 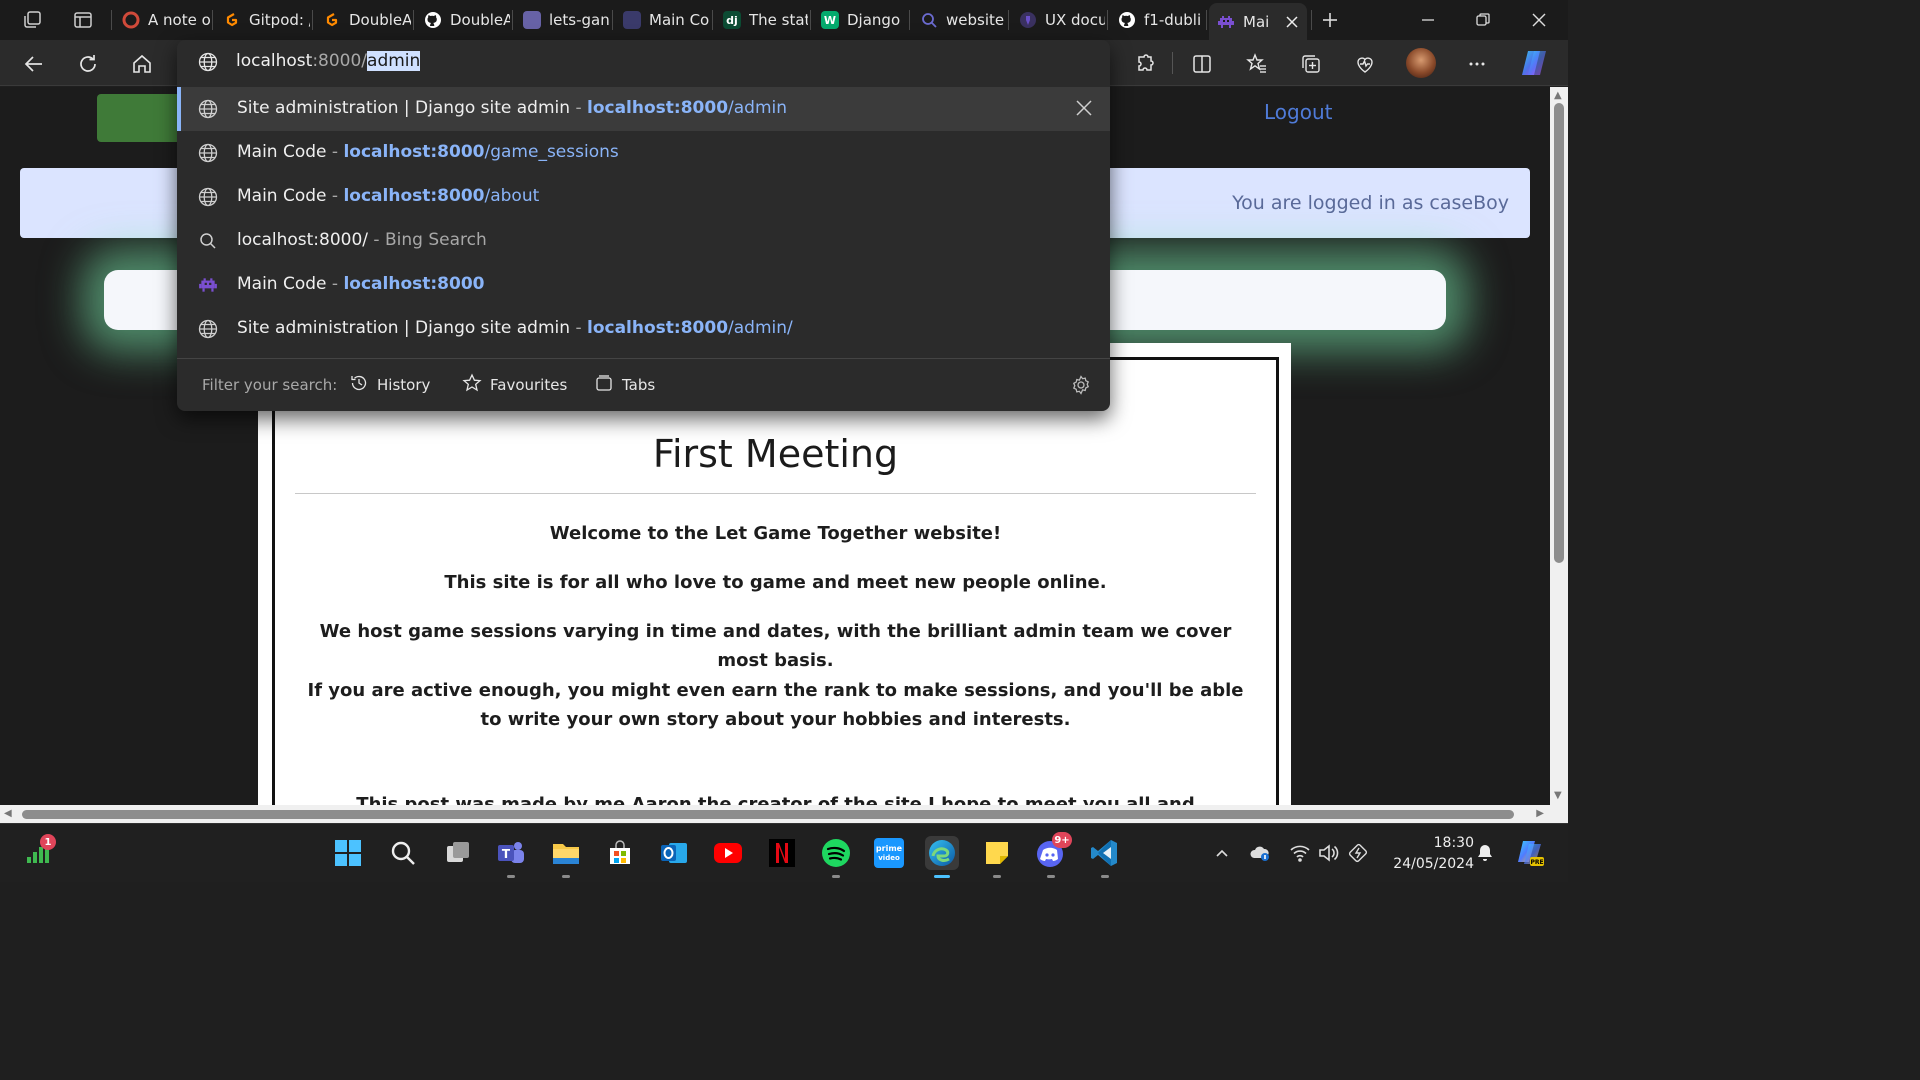 What do you see at coordinates (782, 853) in the screenshot?
I see `netflix-icon` at bounding box center [782, 853].